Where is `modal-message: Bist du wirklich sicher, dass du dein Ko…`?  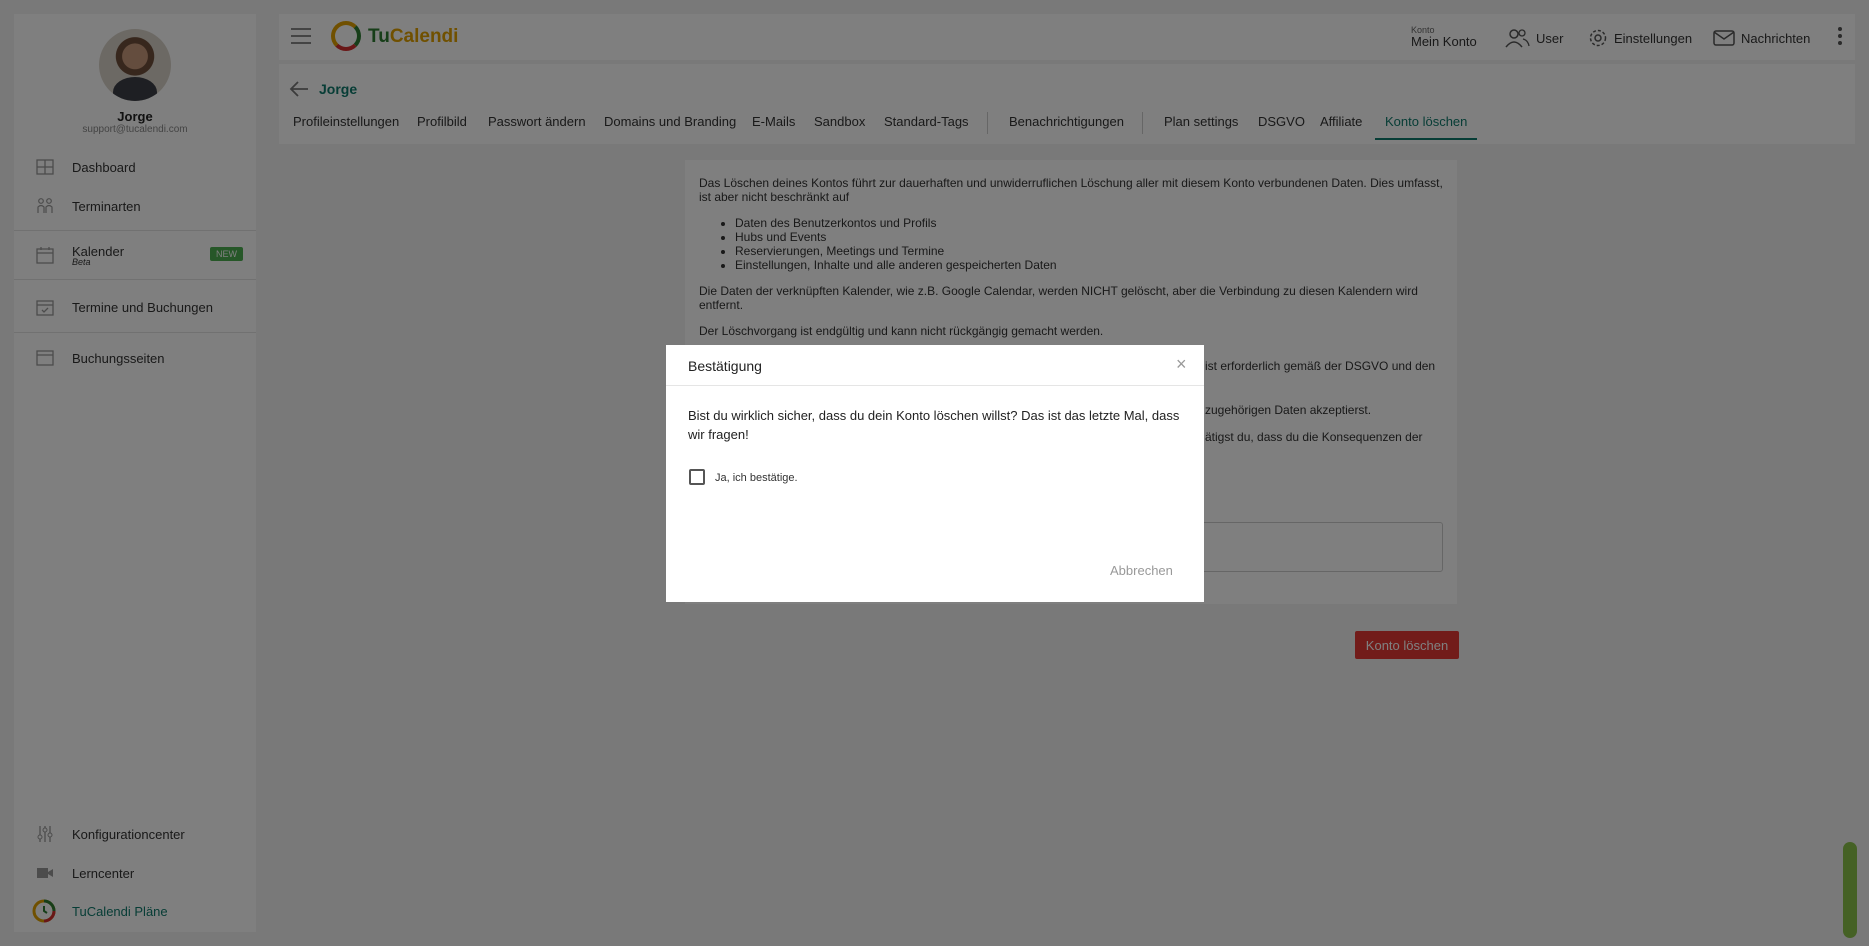 modal-message: Bist du wirklich sicher, dass du dein Ko… is located at coordinates (934, 425).